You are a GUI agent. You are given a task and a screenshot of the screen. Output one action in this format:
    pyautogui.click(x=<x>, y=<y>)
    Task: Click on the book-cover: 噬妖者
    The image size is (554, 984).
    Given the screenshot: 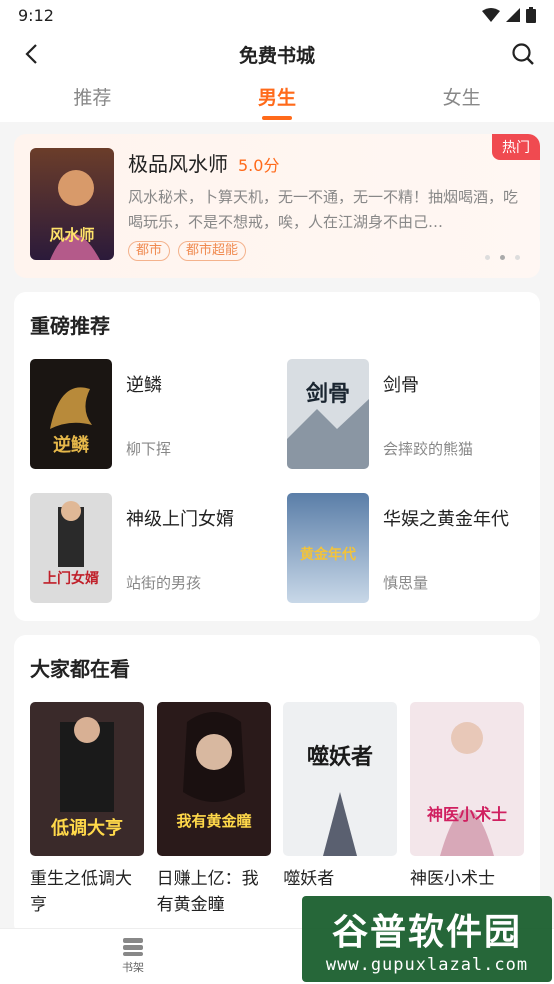 What is the action you would take?
    pyautogui.click(x=340, y=779)
    